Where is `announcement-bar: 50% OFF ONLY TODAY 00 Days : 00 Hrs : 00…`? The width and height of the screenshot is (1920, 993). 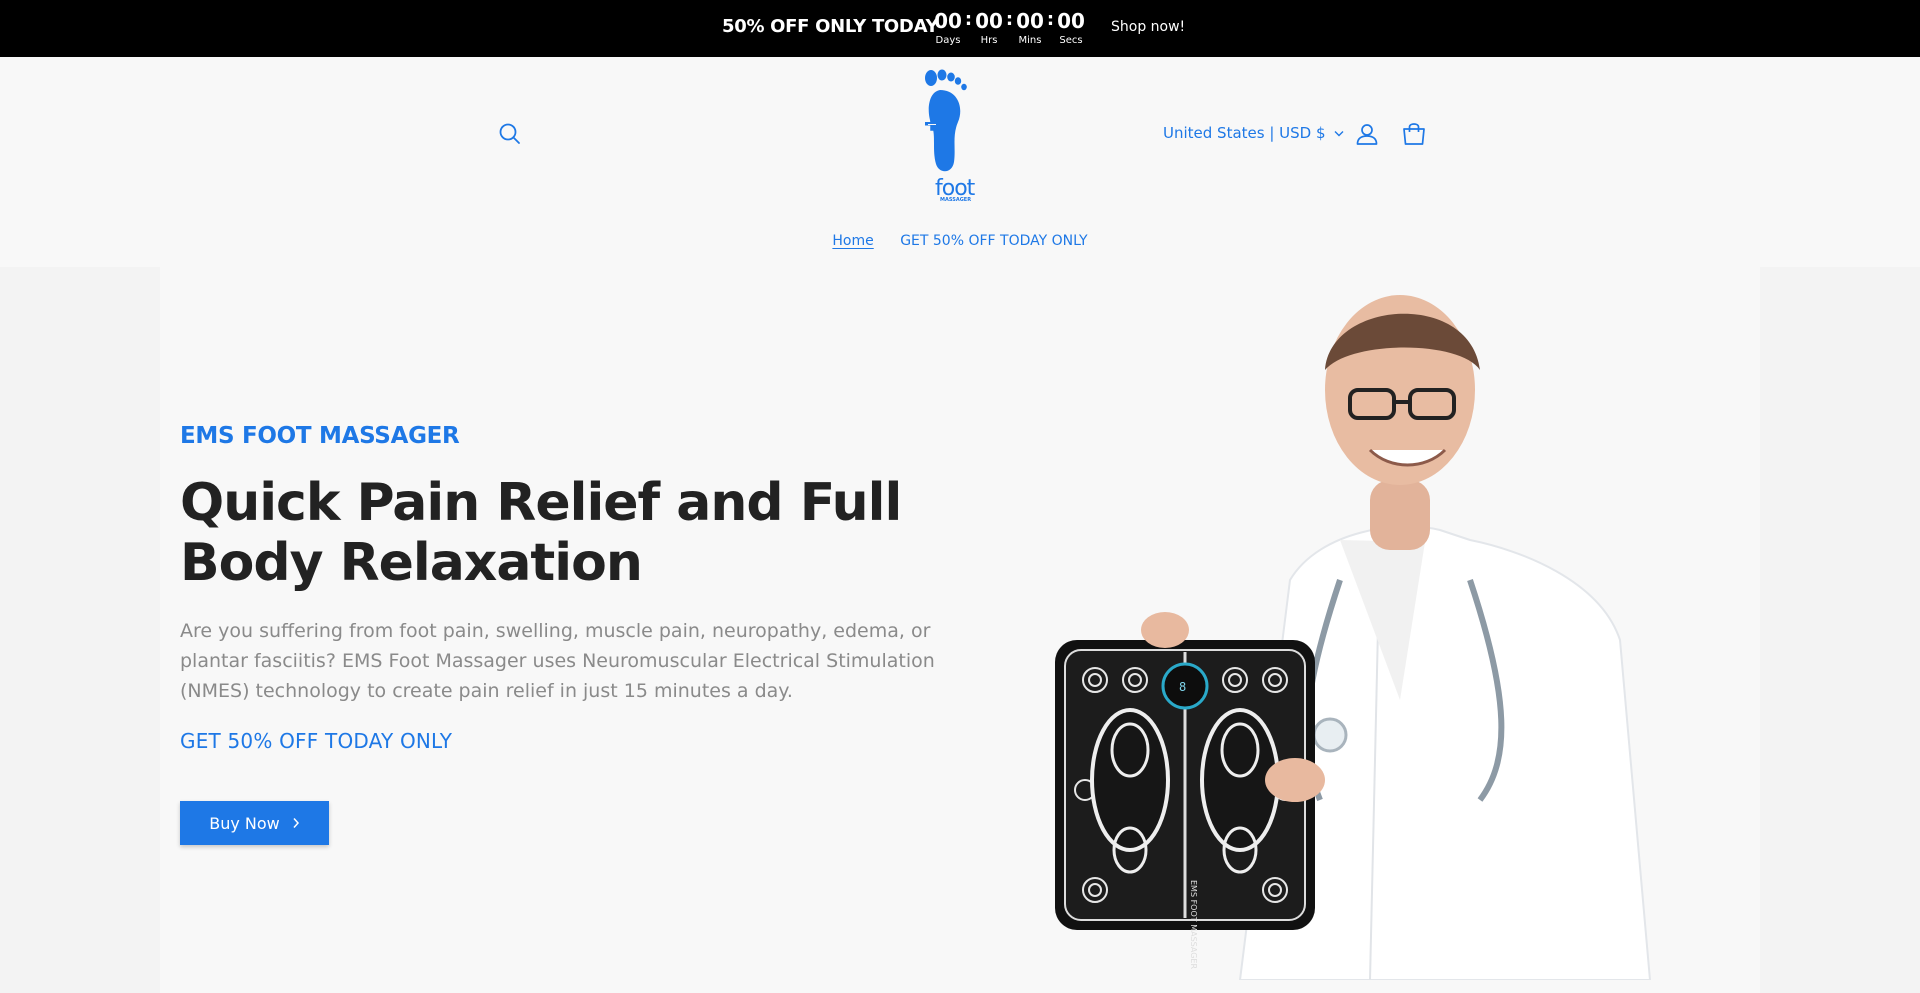 announcement-bar: 50% OFF ONLY TODAY 00 Days : 00 Hrs : 00… is located at coordinates (960, 28).